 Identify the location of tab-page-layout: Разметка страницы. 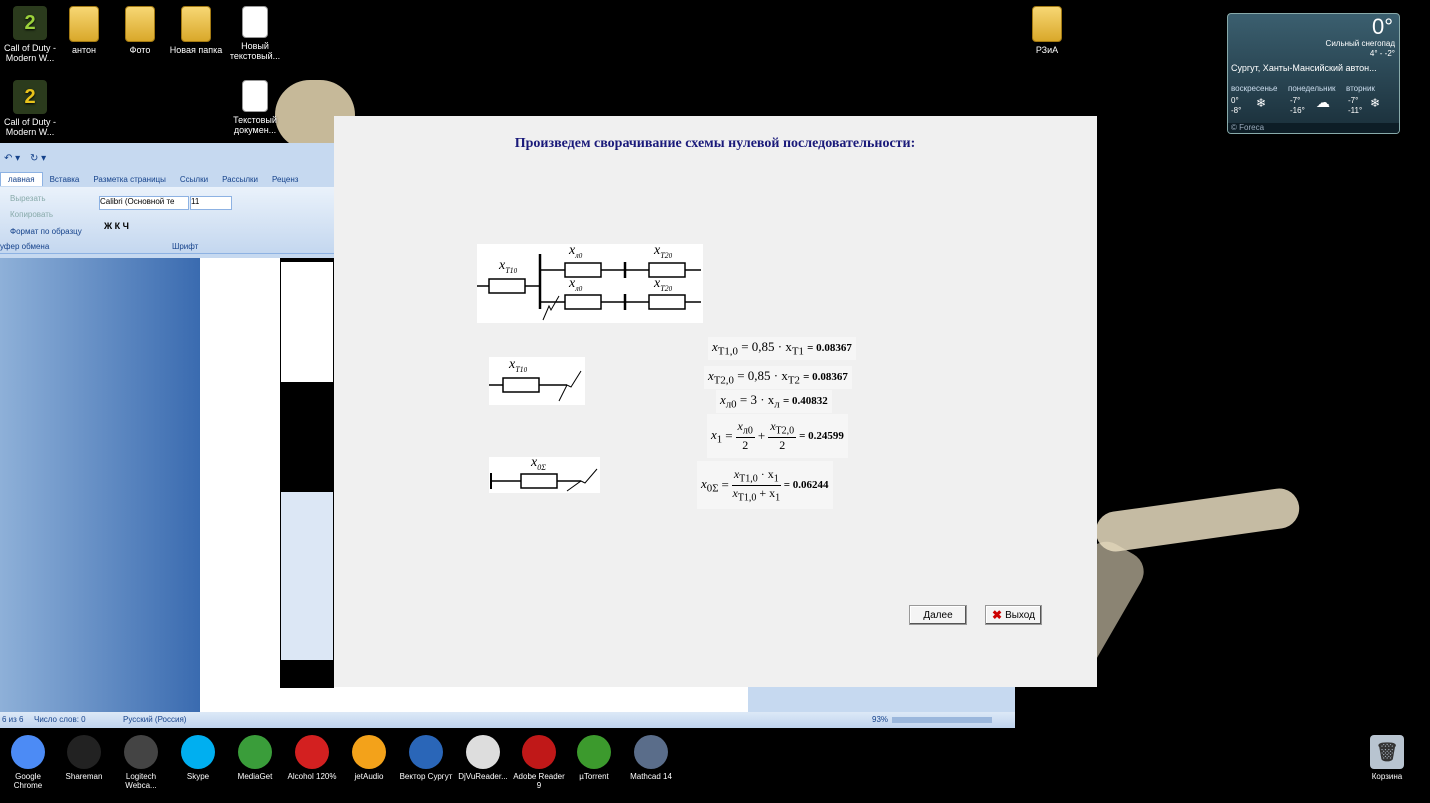
(129, 179).